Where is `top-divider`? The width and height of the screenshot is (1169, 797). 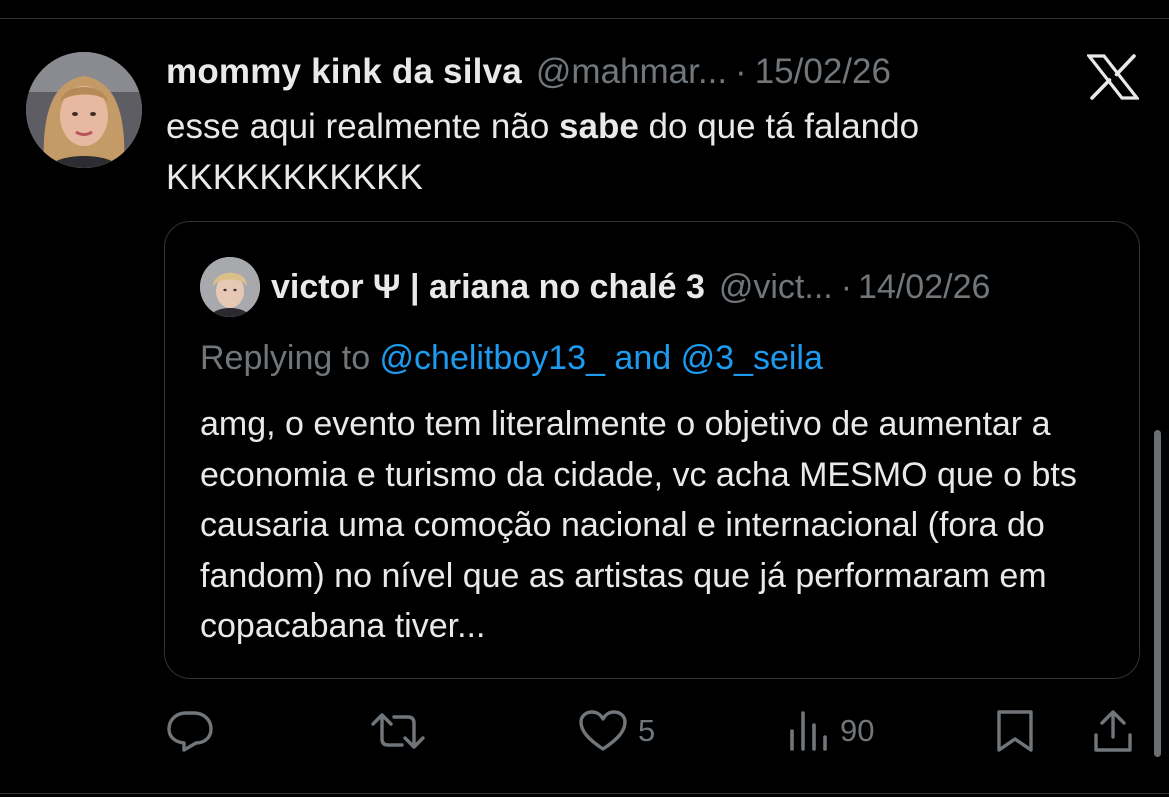
top-divider is located at coordinates (584, 18).